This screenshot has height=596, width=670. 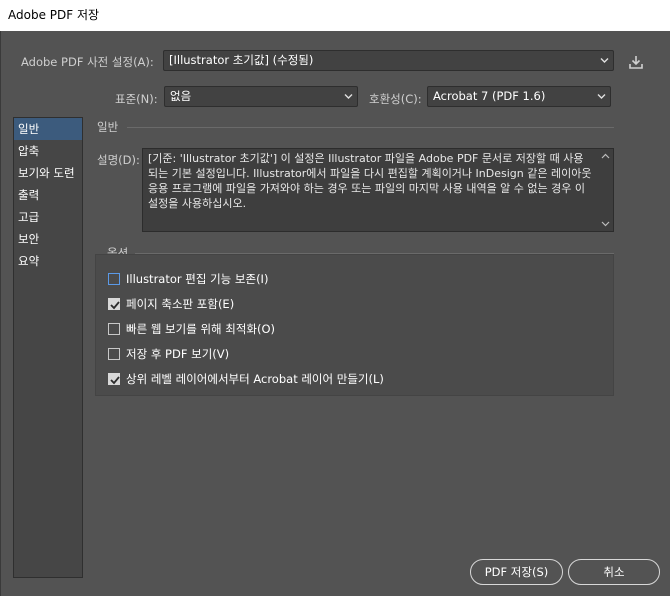 What do you see at coordinates (48, 129) in the screenshot?
I see `sidebar-item-general: 일반` at bounding box center [48, 129].